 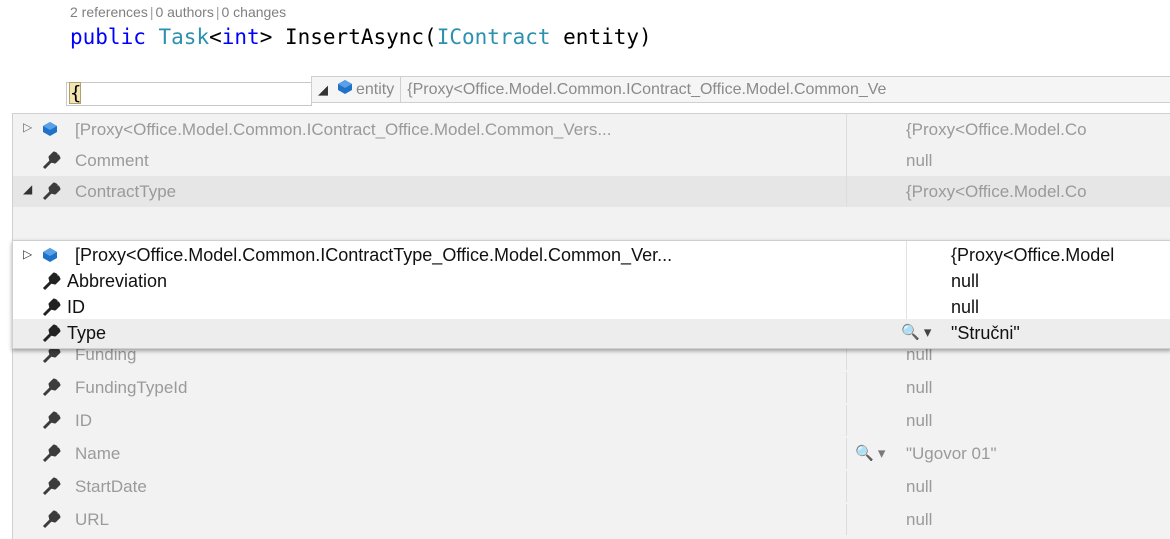 What do you see at coordinates (591, 387) in the screenshot?
I see `datatip-row: FundingTypeId null` at bounding box center [591, 387].